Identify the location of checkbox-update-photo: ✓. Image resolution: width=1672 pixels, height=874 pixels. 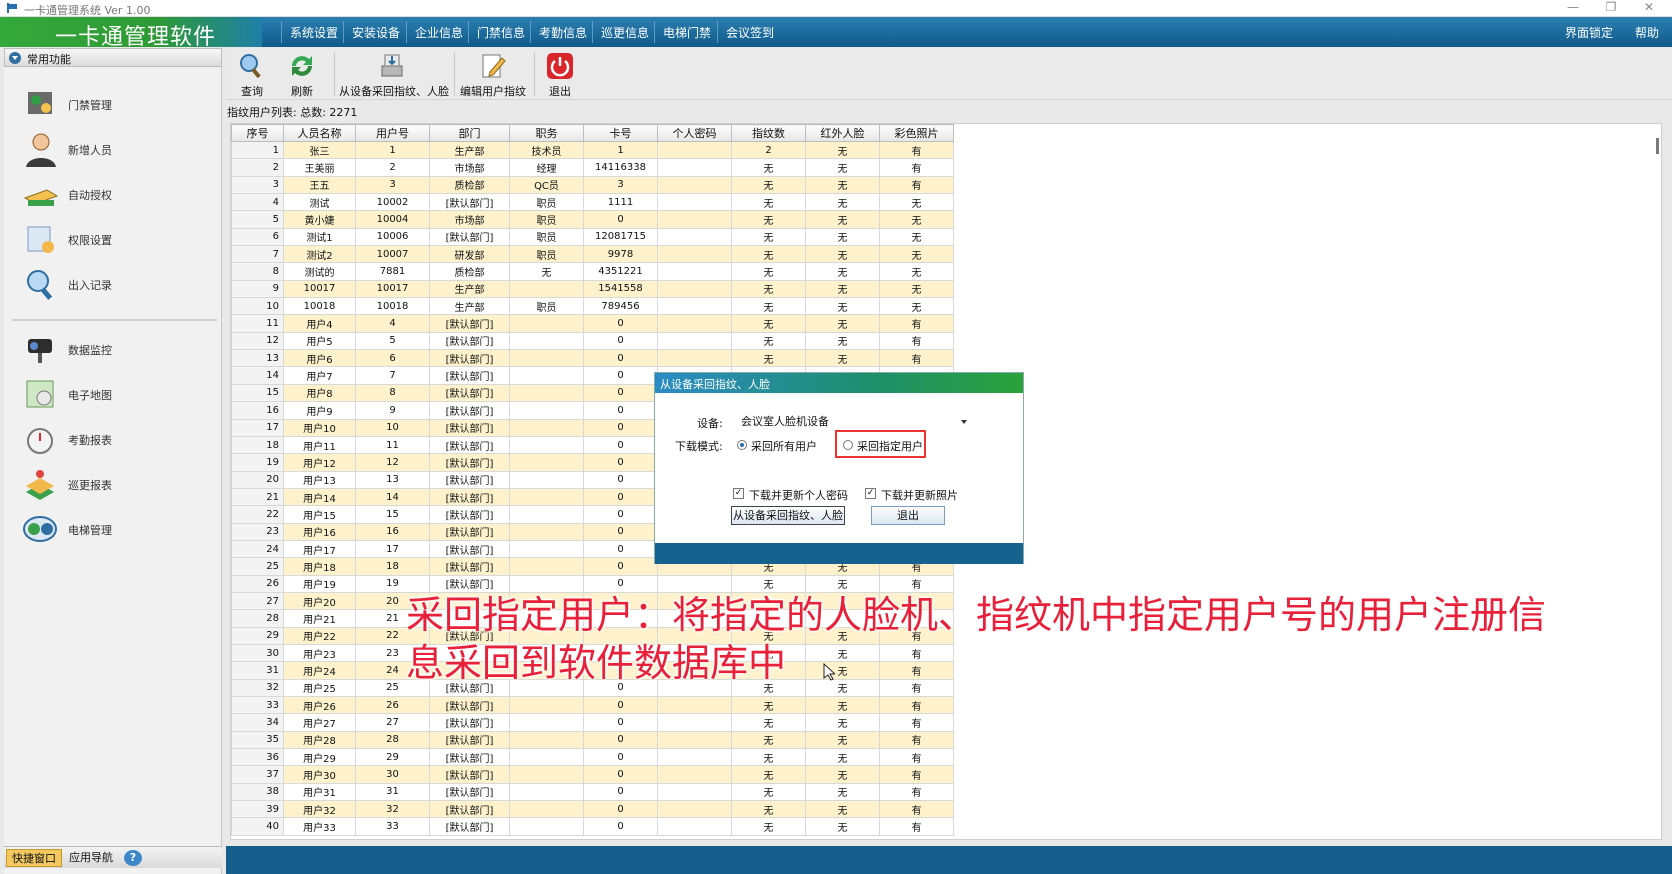
(870, 493).